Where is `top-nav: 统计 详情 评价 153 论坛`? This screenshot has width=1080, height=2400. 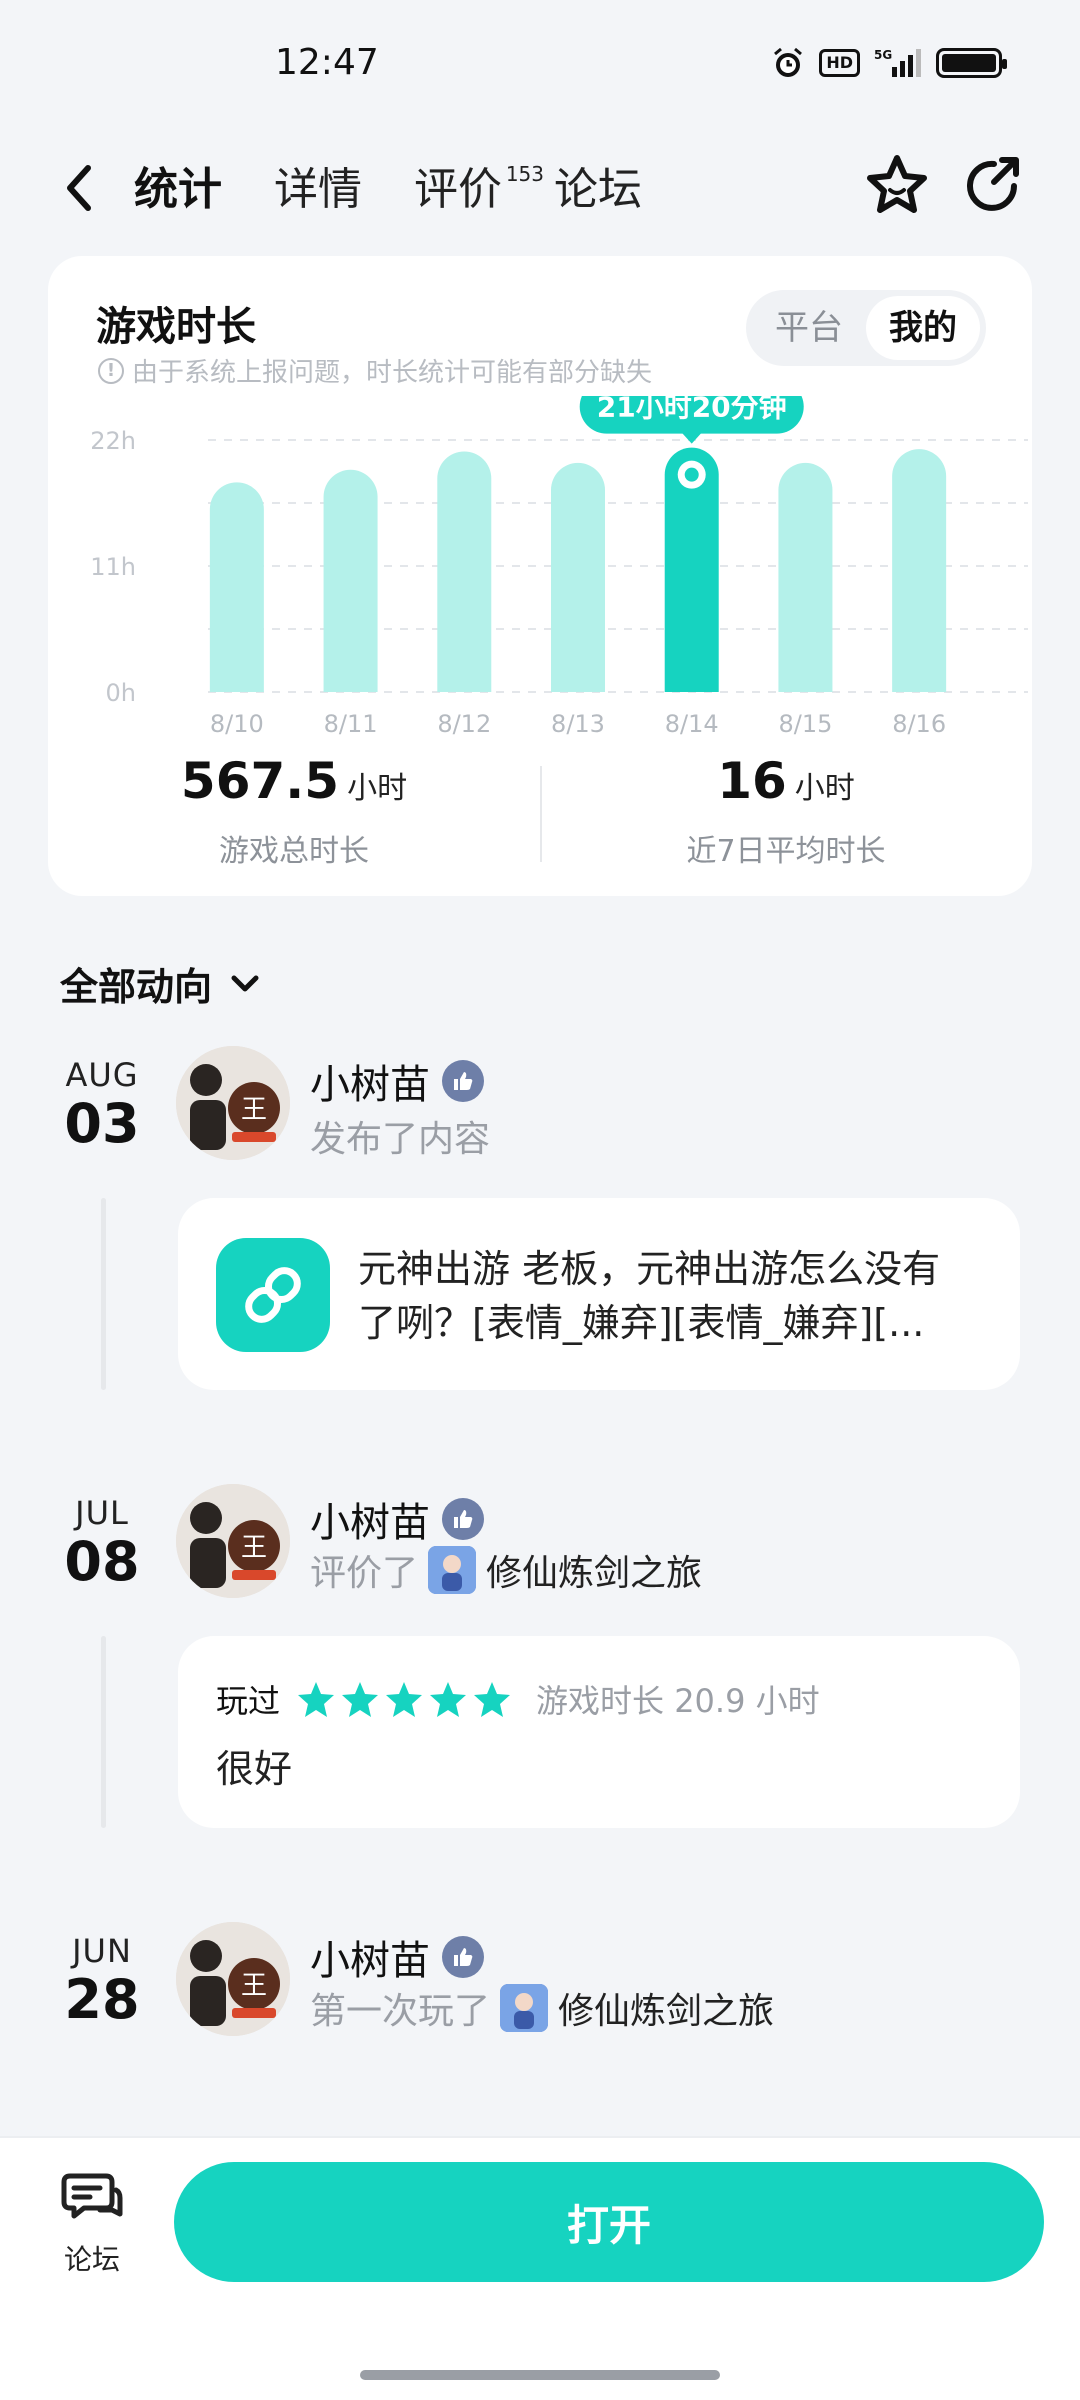
top-nav: 统计 详情 评价 153 论坛 is located at coordinates (540, 190).